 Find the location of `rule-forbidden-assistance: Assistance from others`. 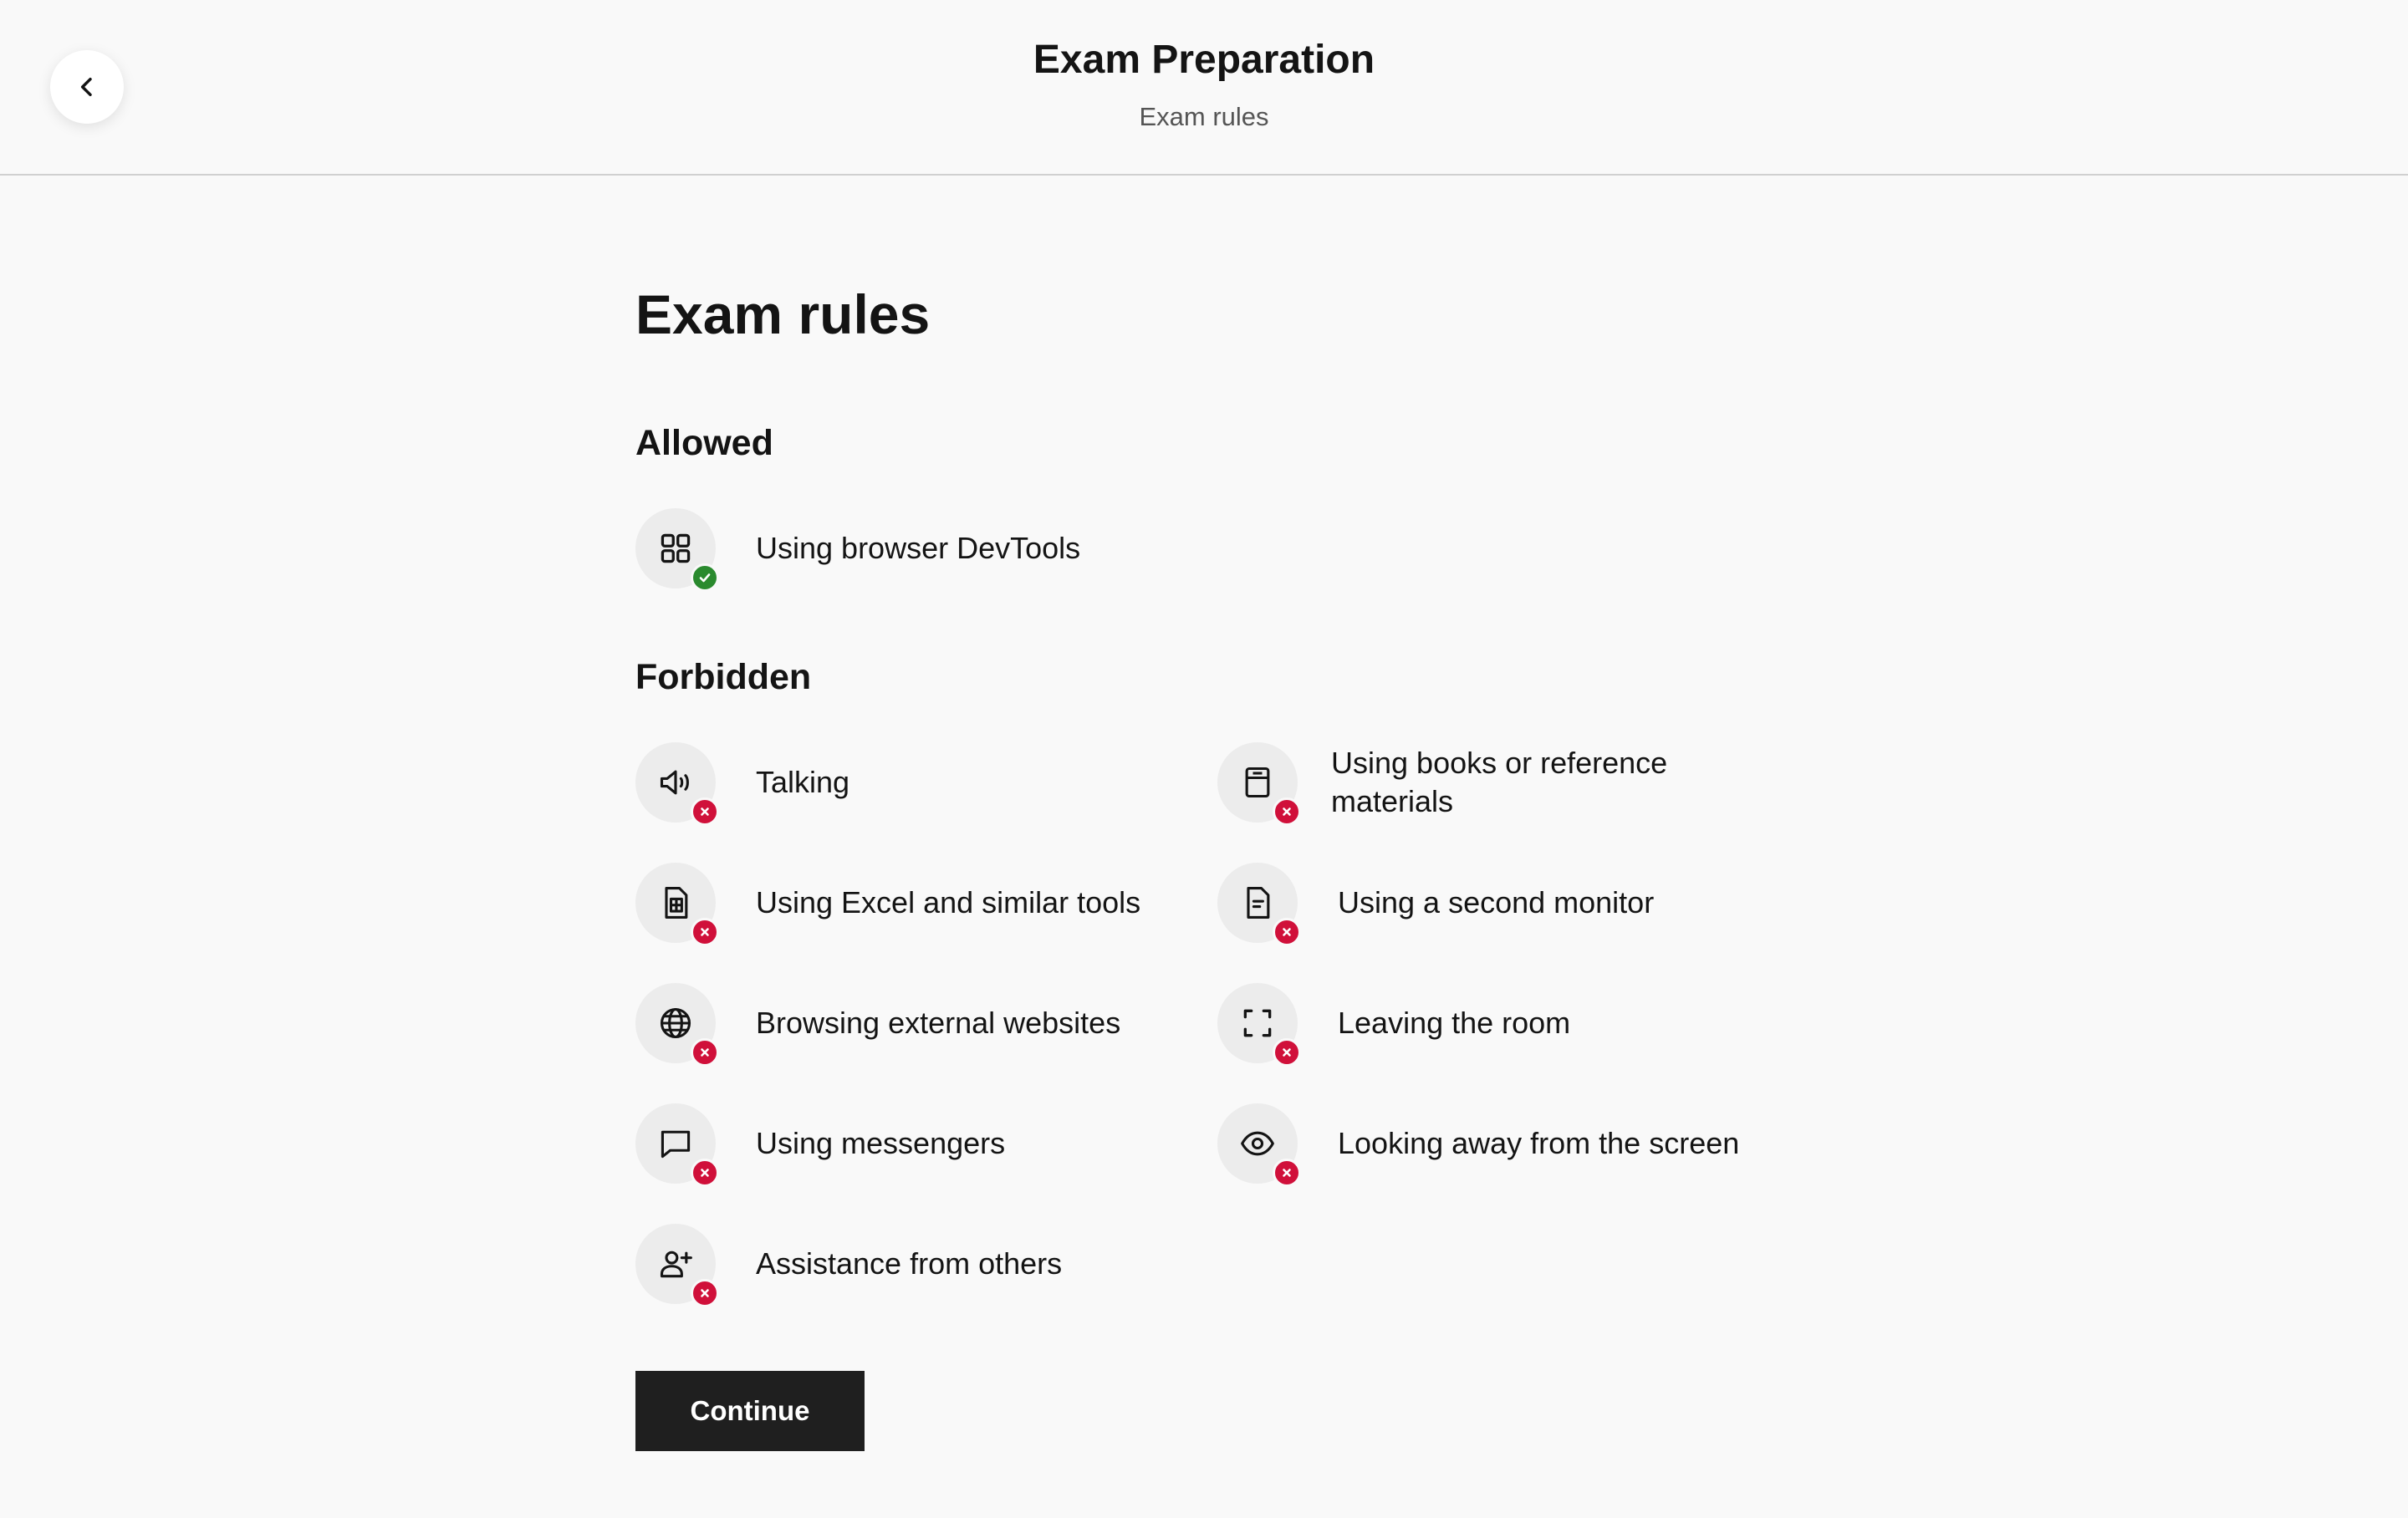

rule-forbidden-assistance: Assistance from others is located at coordinates (913, 1264).